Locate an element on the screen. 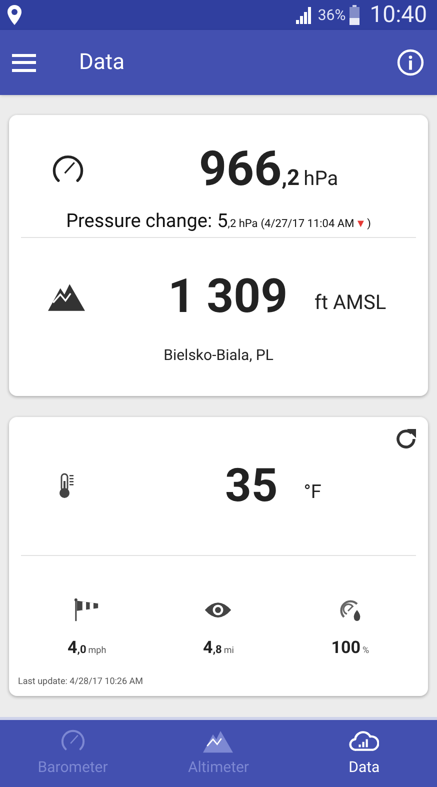 Image resolution: width=437 pixels, height=787 pixels. clock: 10:40 is located at coordinates (398, 15).